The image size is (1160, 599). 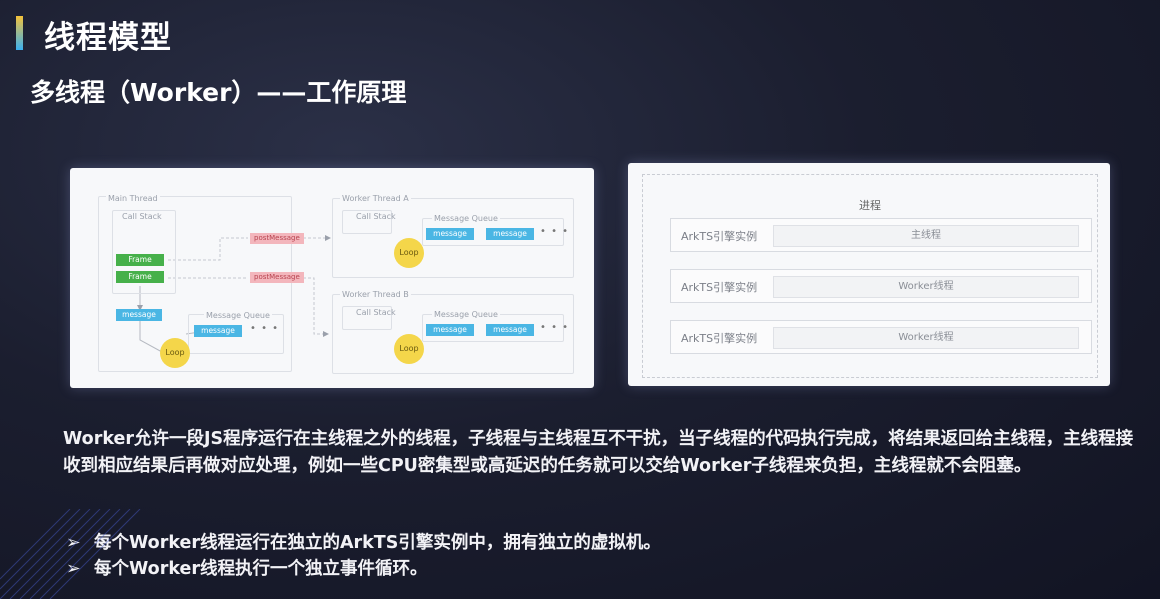 I want to click on worker-b-call-stack-label: Call Stack, so click(x=376, y=312).